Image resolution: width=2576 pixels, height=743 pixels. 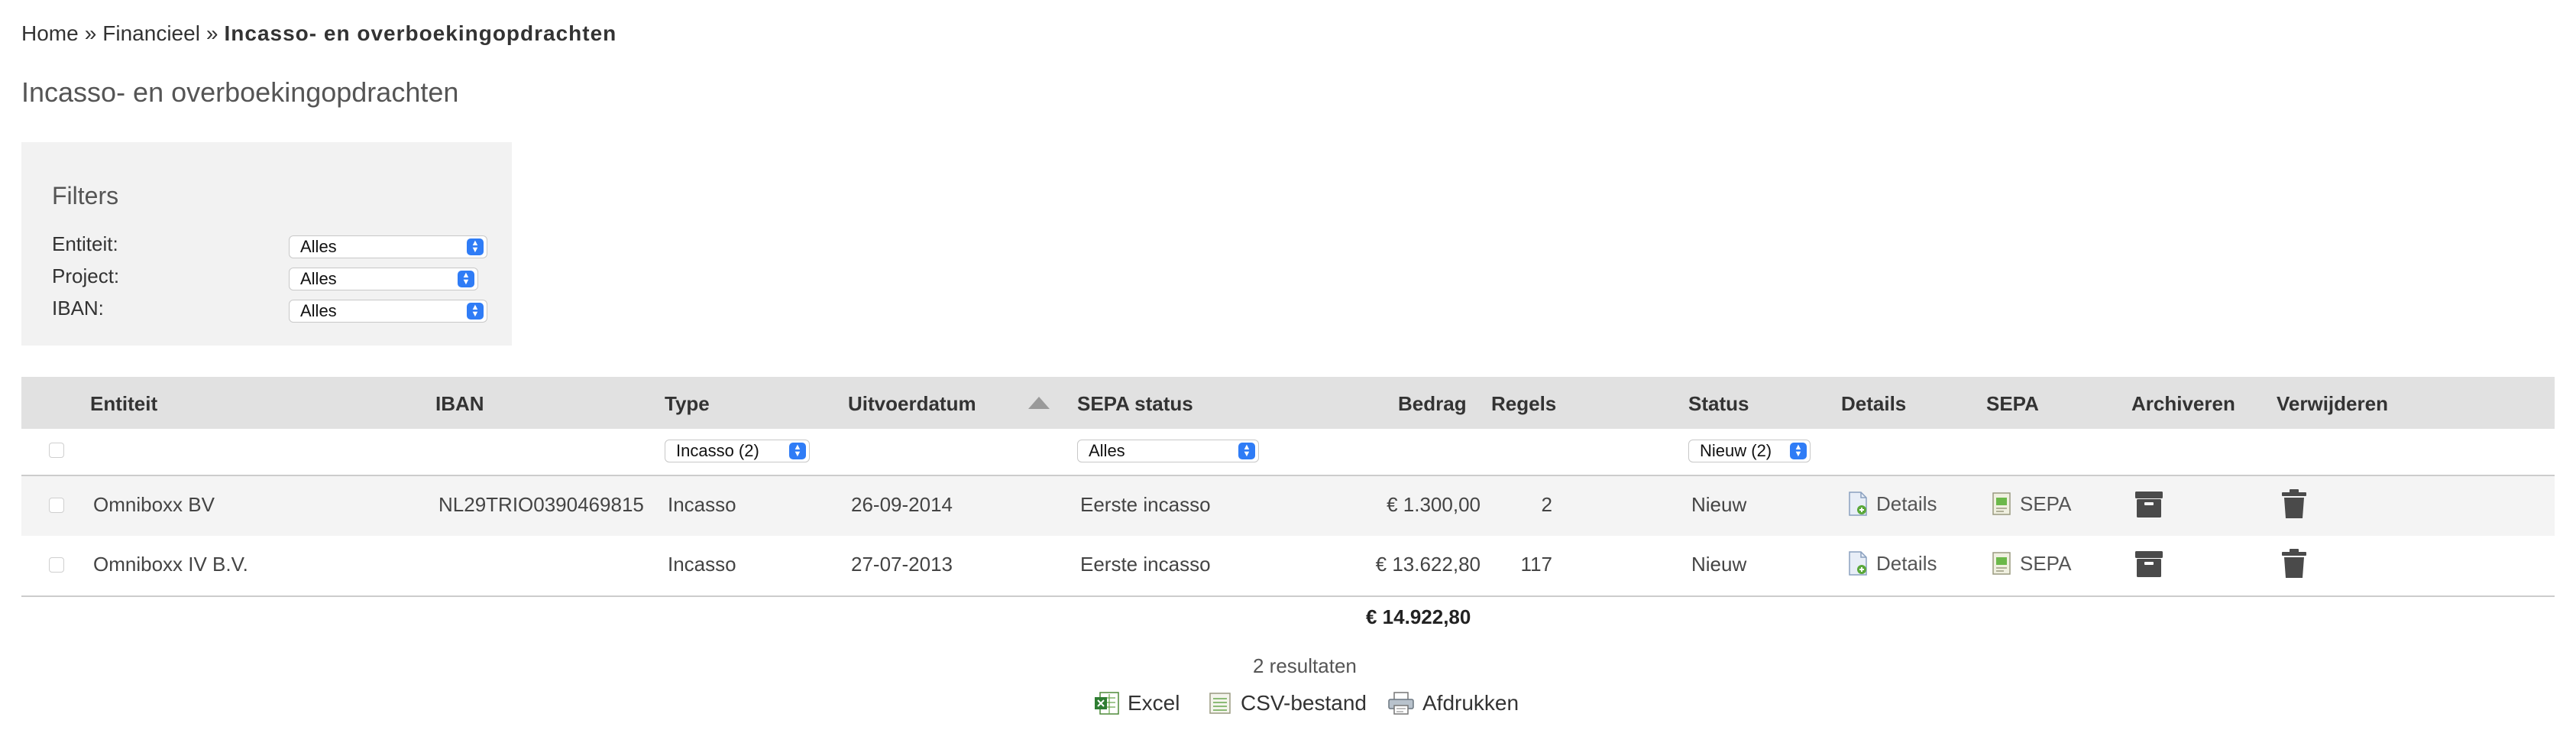 What do you see at coordinates (1470, 703) in the screenshot?
I see `print-label: Afdrukken` at bounding box center [1470, 703].